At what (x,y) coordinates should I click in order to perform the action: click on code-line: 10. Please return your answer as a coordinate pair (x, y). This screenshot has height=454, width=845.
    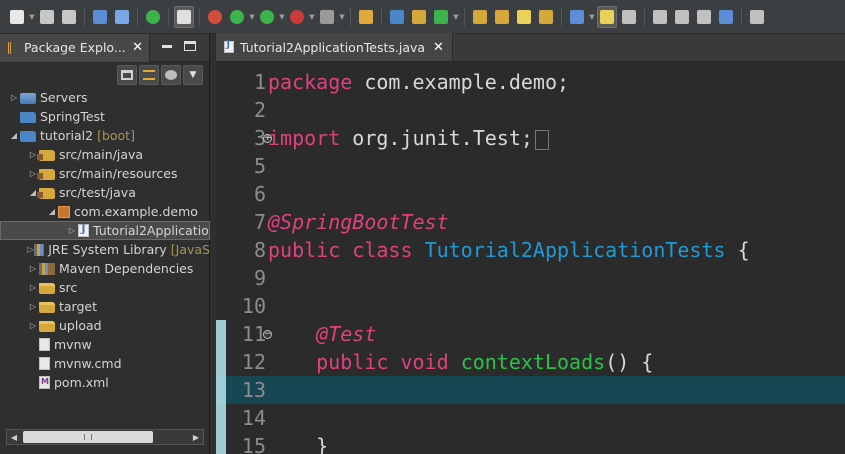
    Looking at the image, I should click on (530, 306).